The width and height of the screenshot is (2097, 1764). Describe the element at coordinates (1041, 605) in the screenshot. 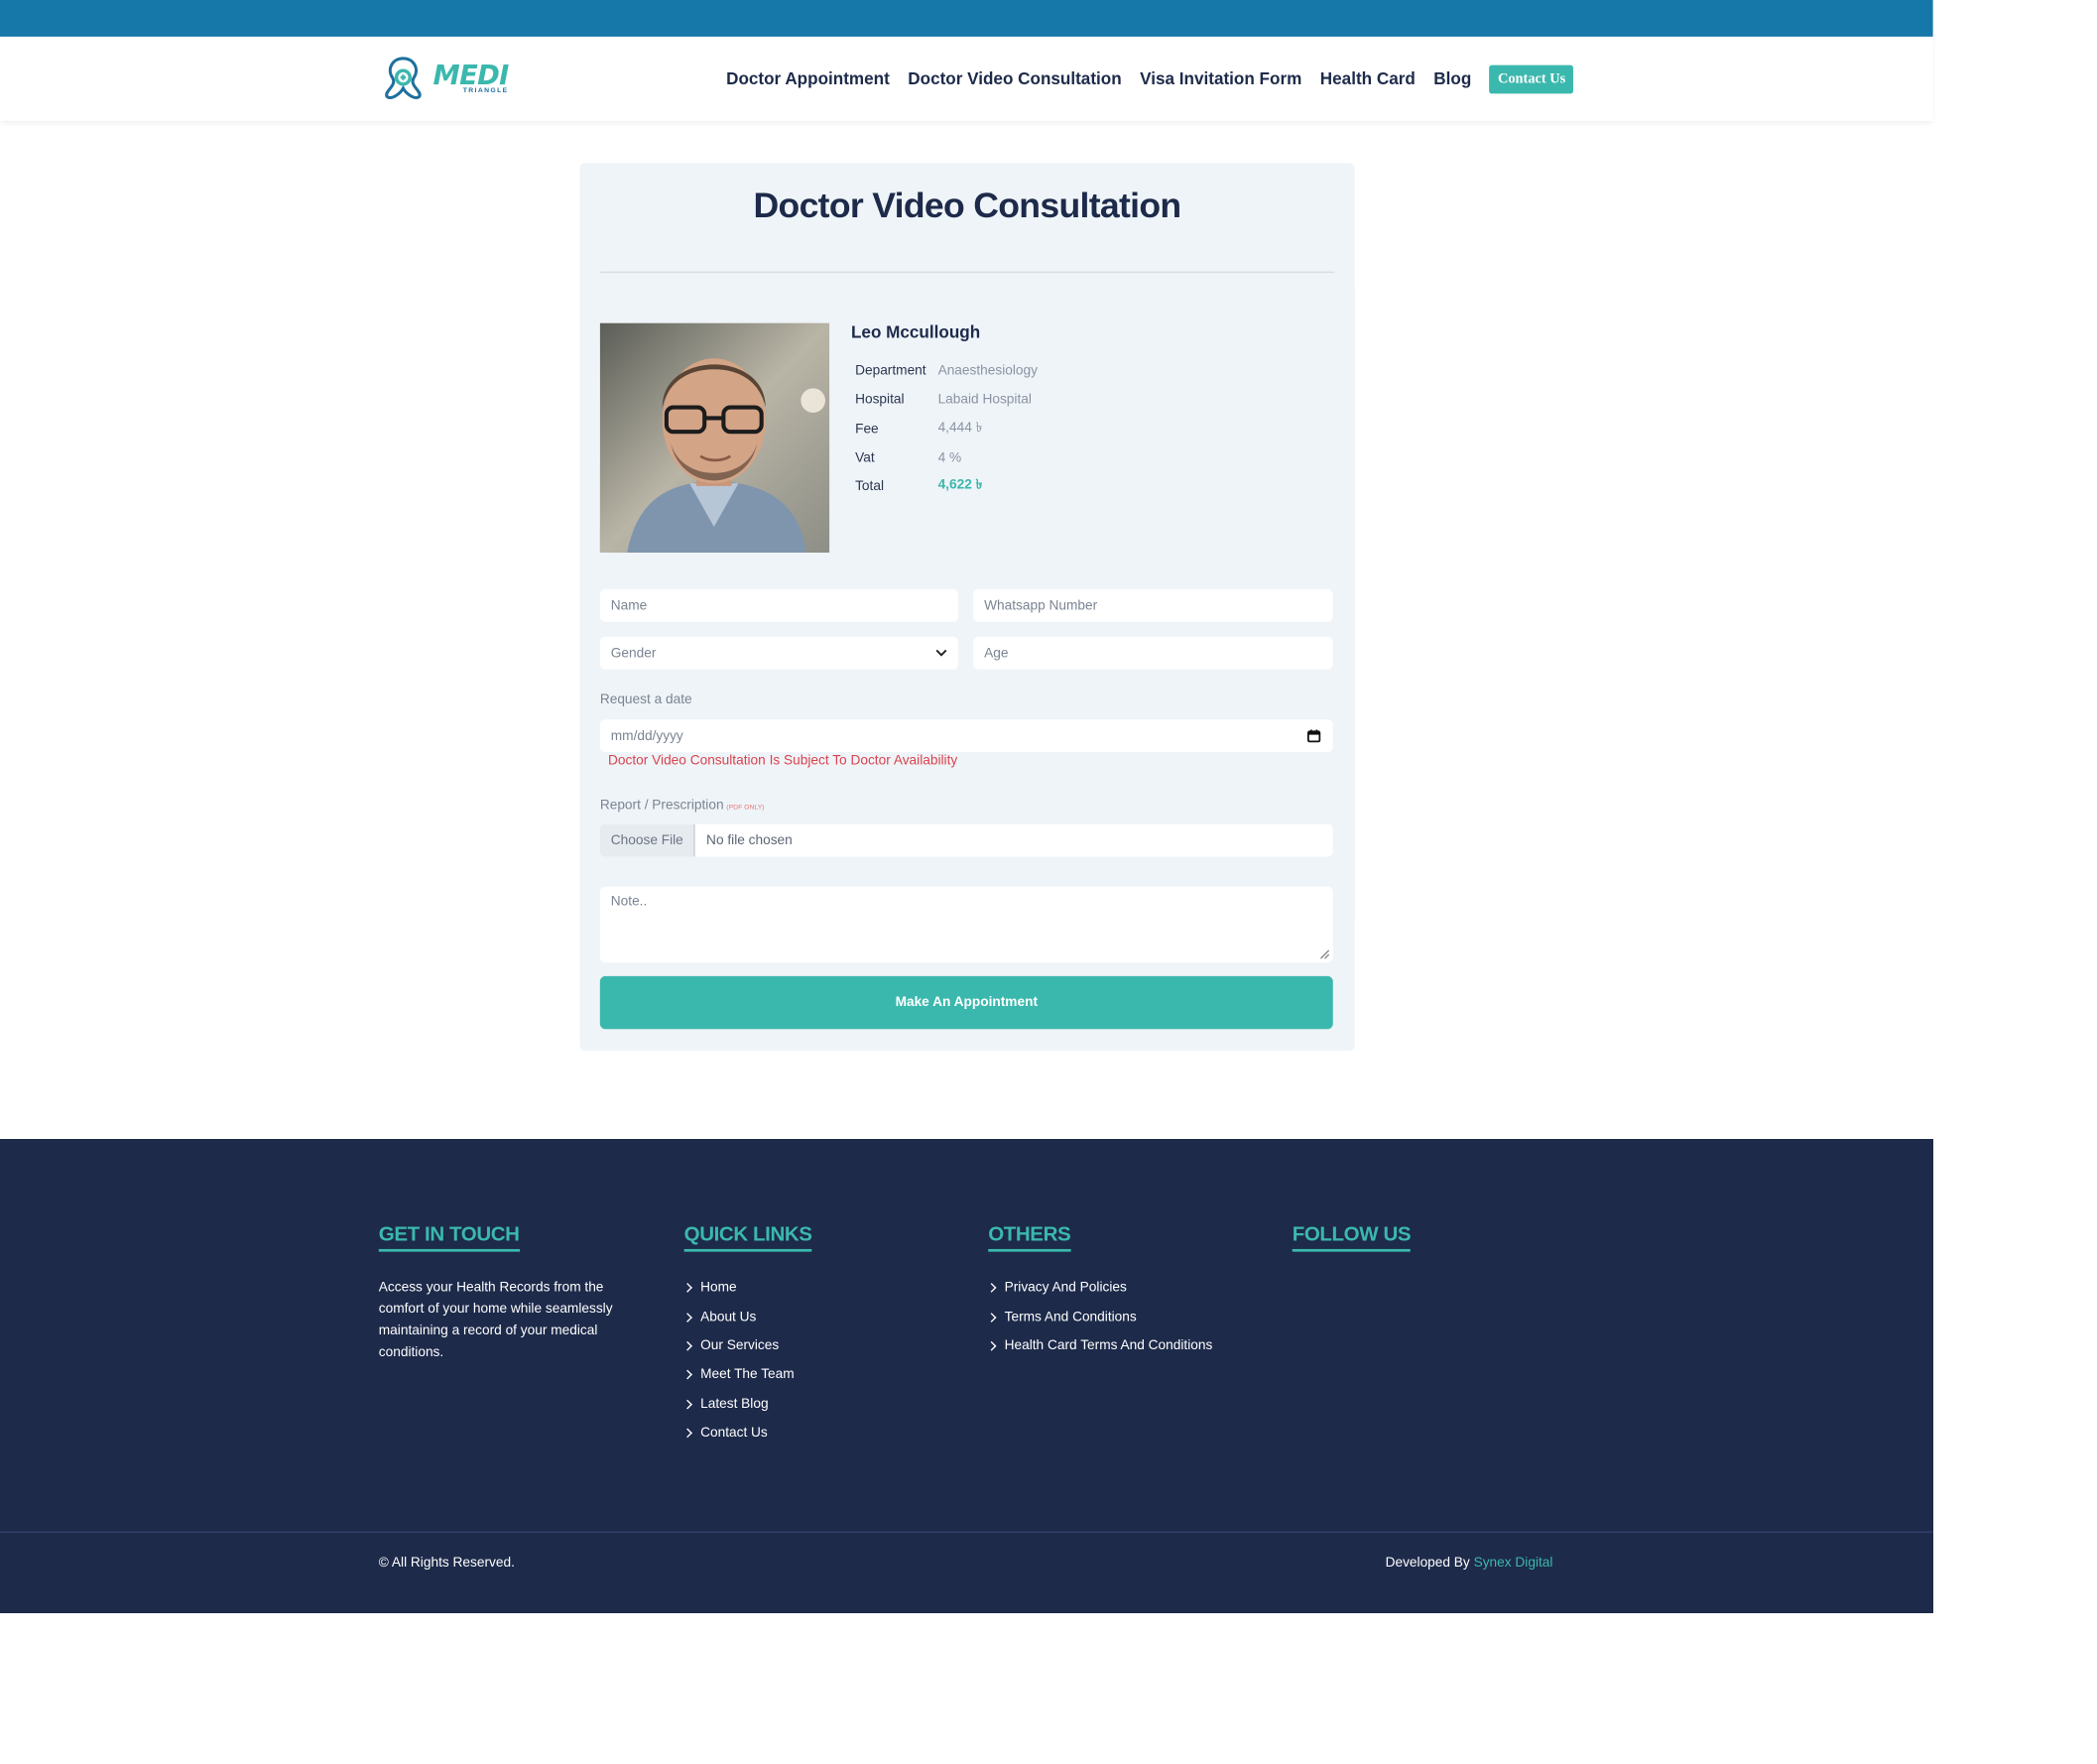

I see `whatsapp-placeholder: Whatsapp Number` at that location.